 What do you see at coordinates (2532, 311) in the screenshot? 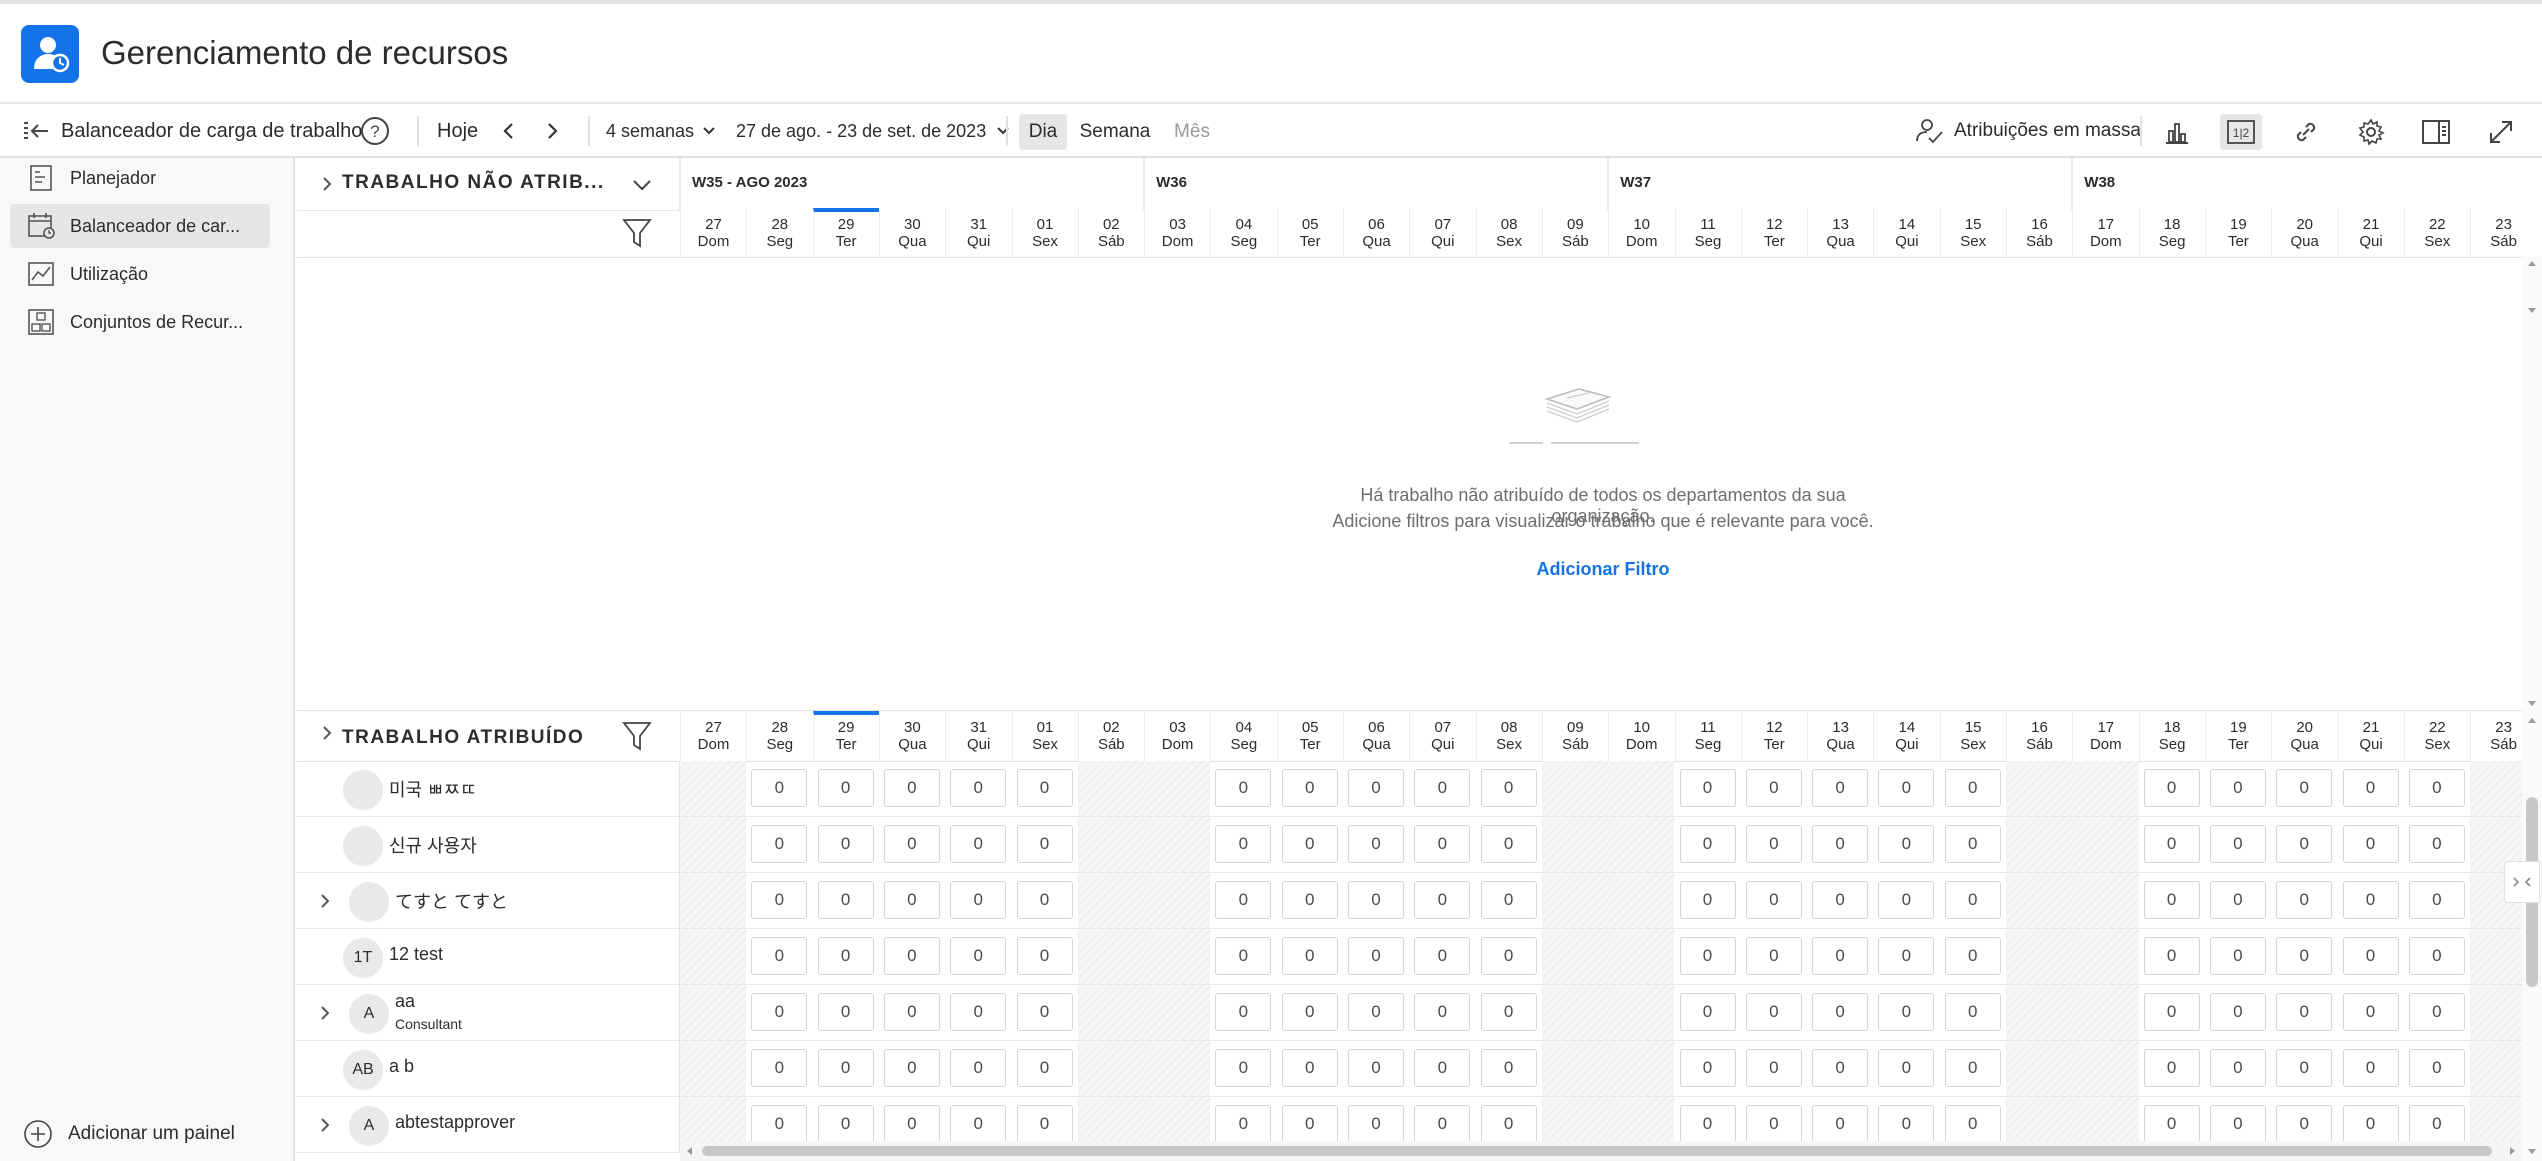
I see `scroll-down-top-icon` at bounding box center [2532, 311].